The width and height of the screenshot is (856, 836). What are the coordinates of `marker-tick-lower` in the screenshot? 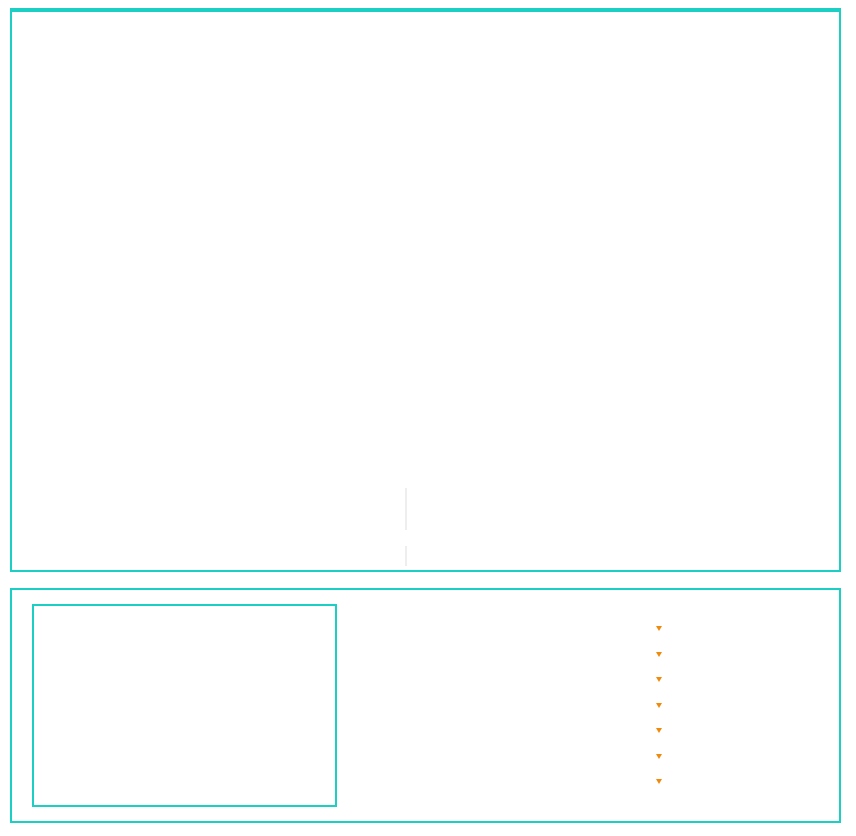 It's located at (406, 556).